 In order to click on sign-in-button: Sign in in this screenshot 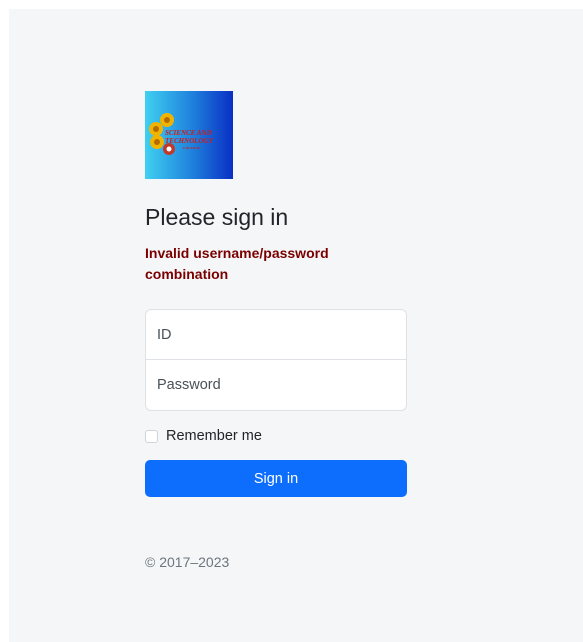, I will do `click(276, 478)`.